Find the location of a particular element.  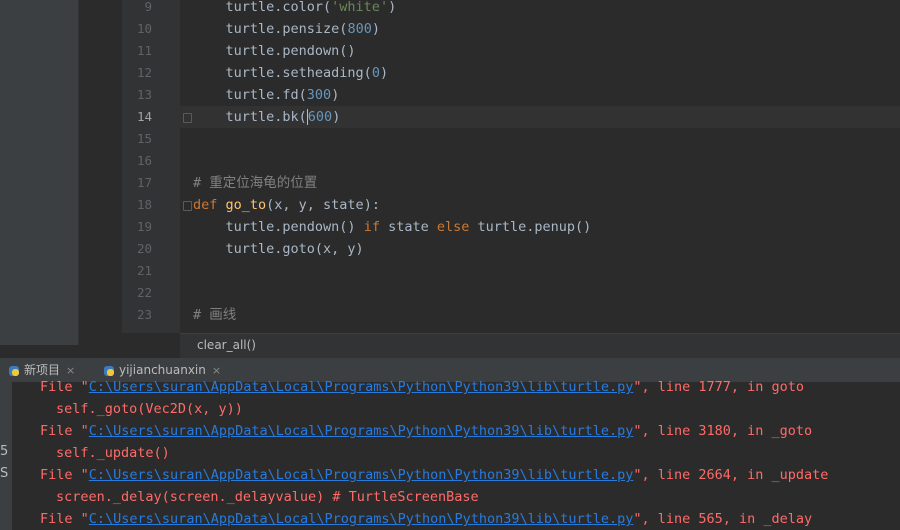

breadcrumb: clear_all() is located at coordinates (226, 345).